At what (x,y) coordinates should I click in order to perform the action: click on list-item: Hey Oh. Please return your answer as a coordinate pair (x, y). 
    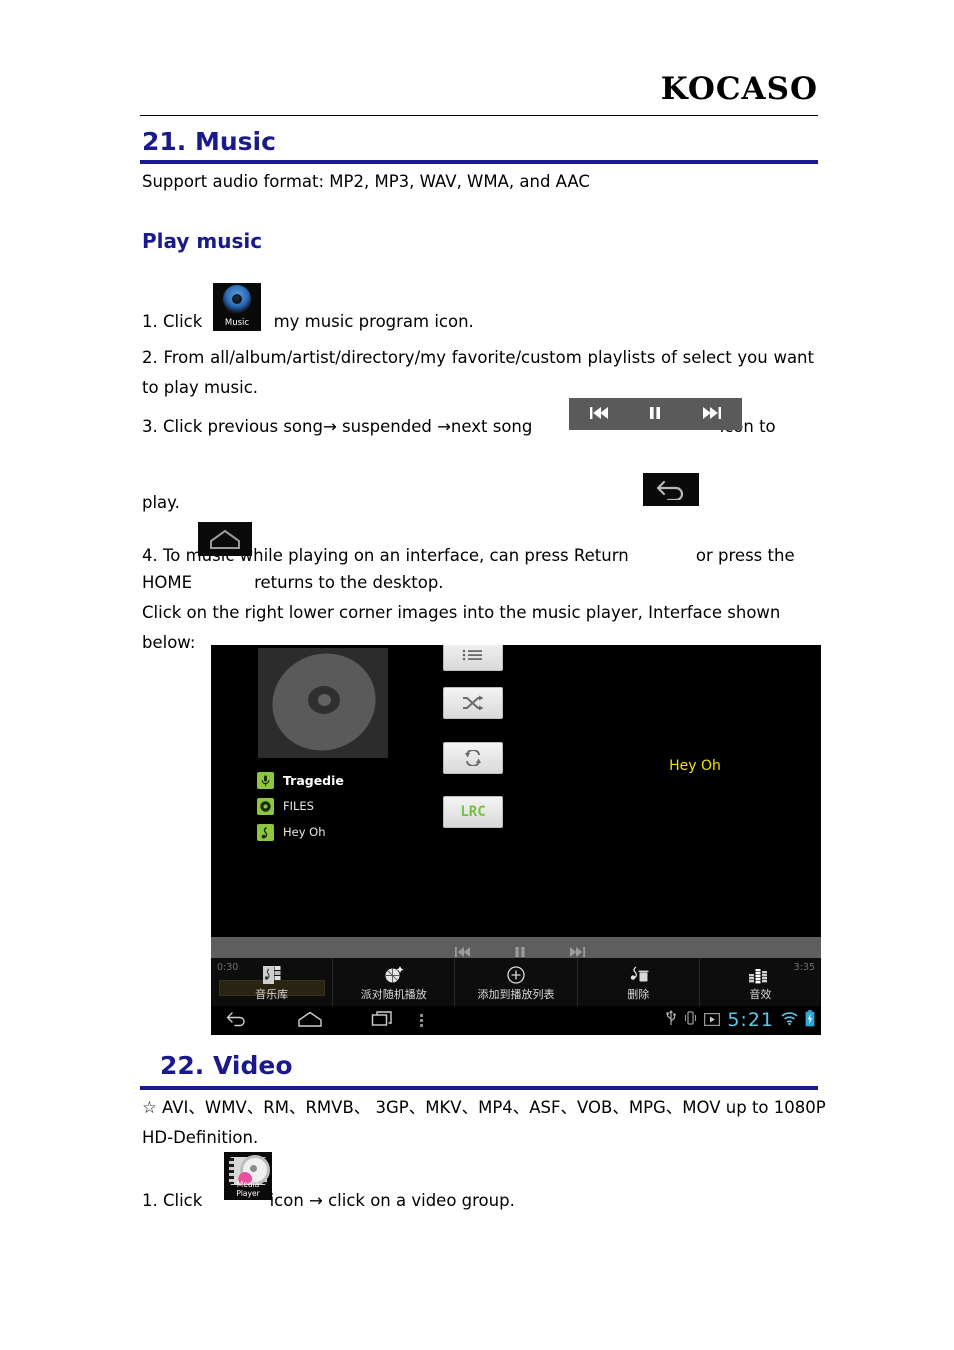
    Looking at the image, I should click on (352, 832).